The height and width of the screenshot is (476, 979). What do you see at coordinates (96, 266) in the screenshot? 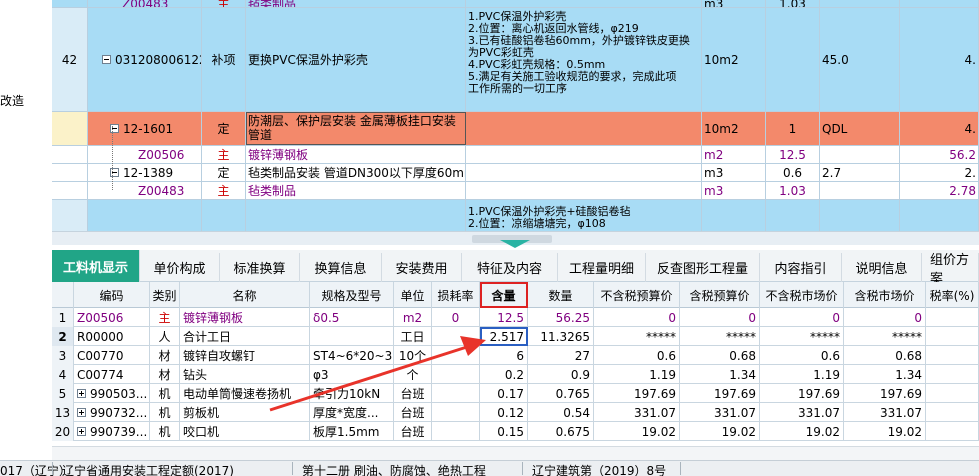
I see `tab-labor-material-machine: 工料机显示` at bounding box center [96, 266].